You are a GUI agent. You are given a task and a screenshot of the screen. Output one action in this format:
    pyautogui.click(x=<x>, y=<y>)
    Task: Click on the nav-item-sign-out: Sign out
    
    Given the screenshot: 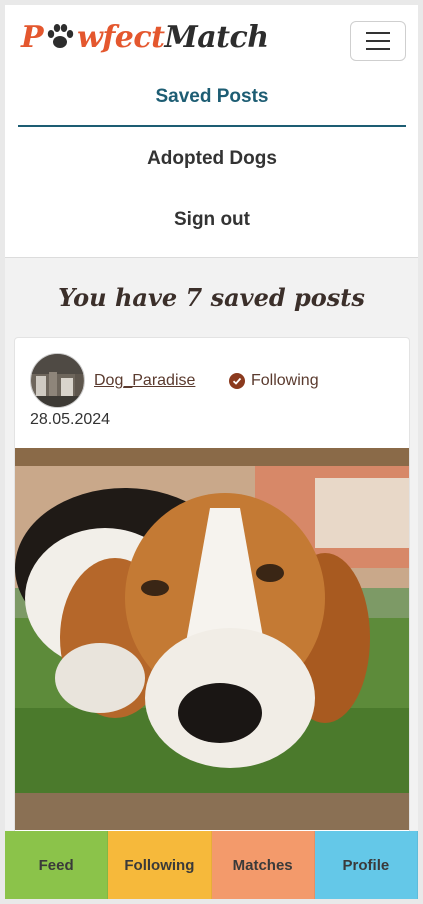 What is the action you would take?
    pyautogui.click(x=212, y=220)
    